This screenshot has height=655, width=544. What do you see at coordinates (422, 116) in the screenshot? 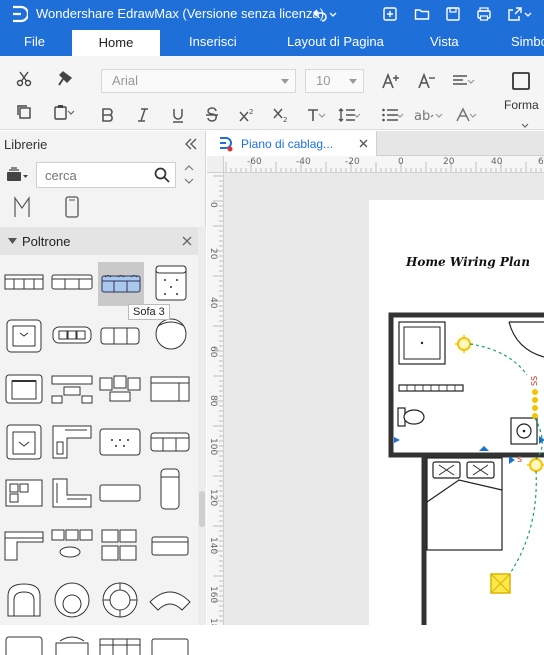
I see `svg-text: ab` at bounding box center [422, 116].